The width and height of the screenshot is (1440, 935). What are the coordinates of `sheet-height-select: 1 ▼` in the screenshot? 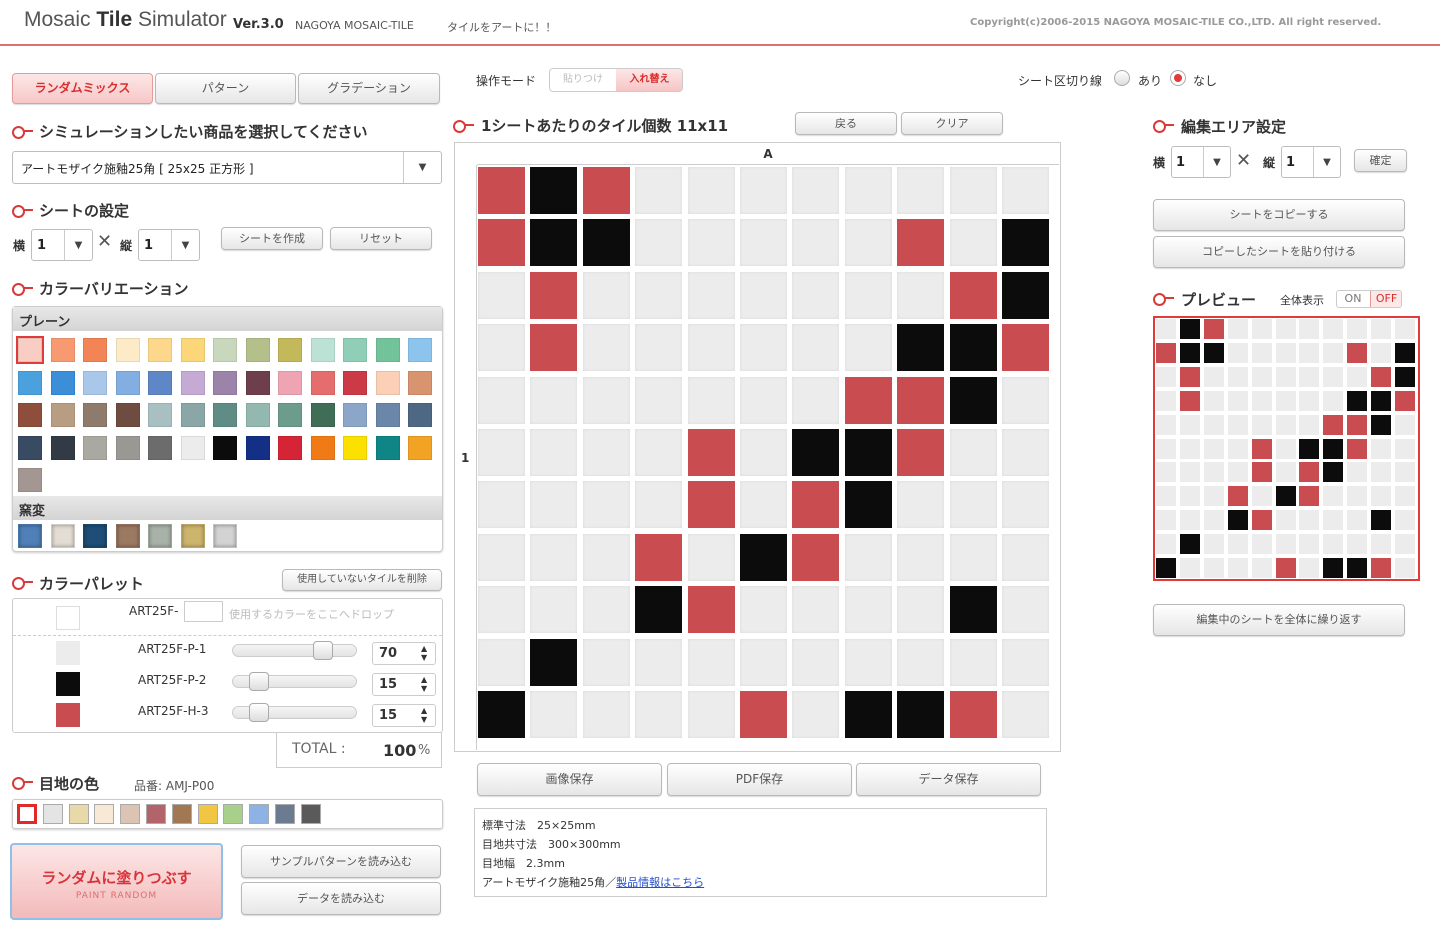 It's located at (169, 245).